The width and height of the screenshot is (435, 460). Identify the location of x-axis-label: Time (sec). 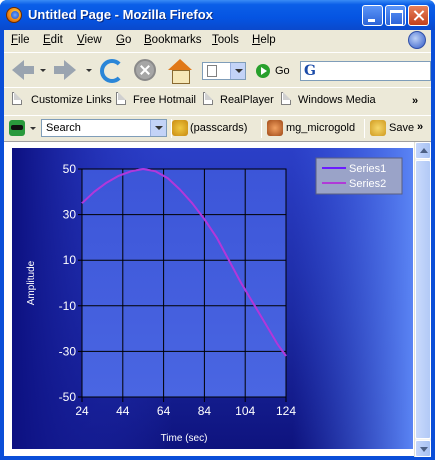
(184, 438).